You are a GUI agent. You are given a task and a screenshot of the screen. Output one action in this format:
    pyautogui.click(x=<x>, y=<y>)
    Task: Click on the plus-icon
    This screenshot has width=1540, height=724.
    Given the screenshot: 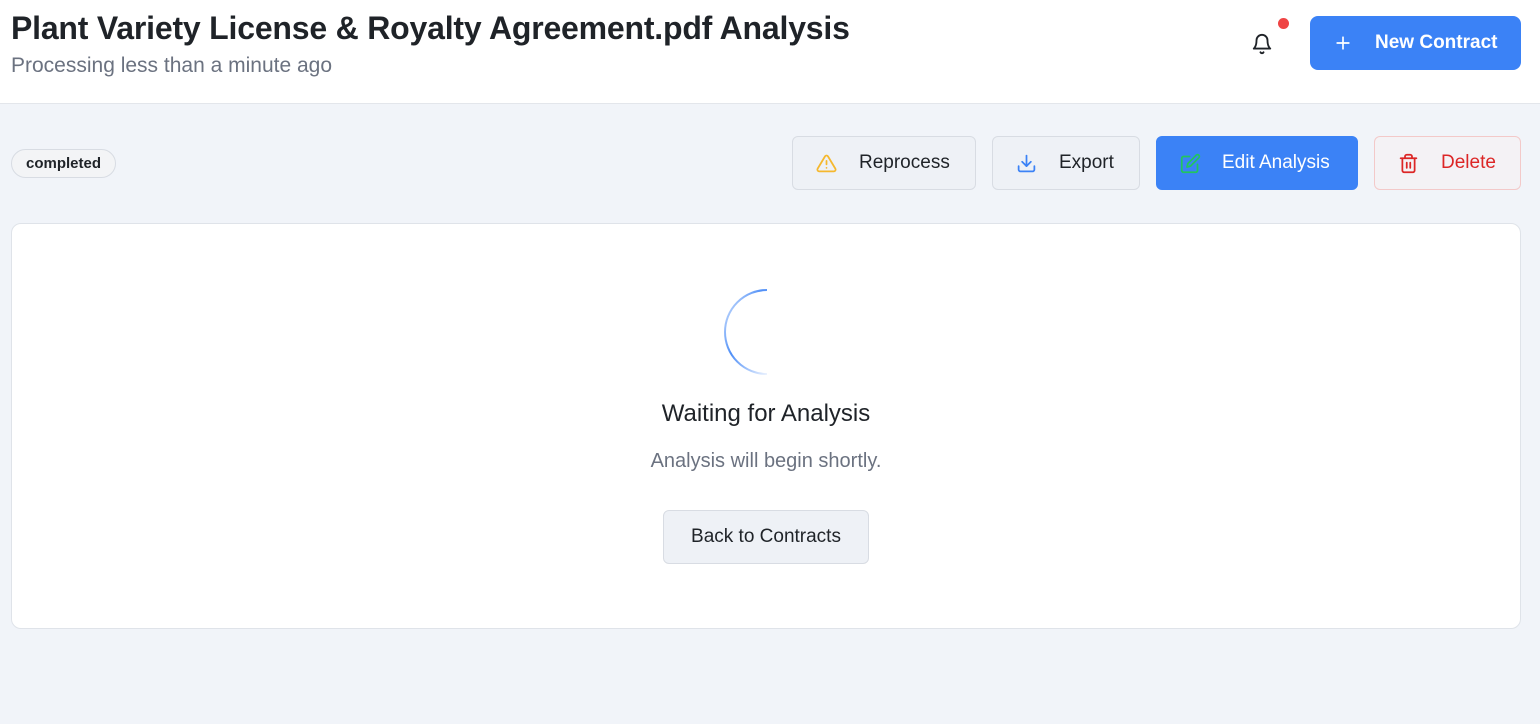 What is the action you would take?
    pyautogui.click(x=1343, y=43)
    